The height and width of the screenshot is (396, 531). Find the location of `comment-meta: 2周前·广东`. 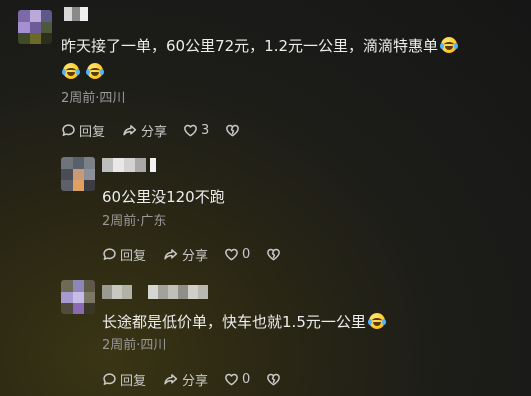

comment-meta: 2周前·广东 is located at coordinates (134, 221).